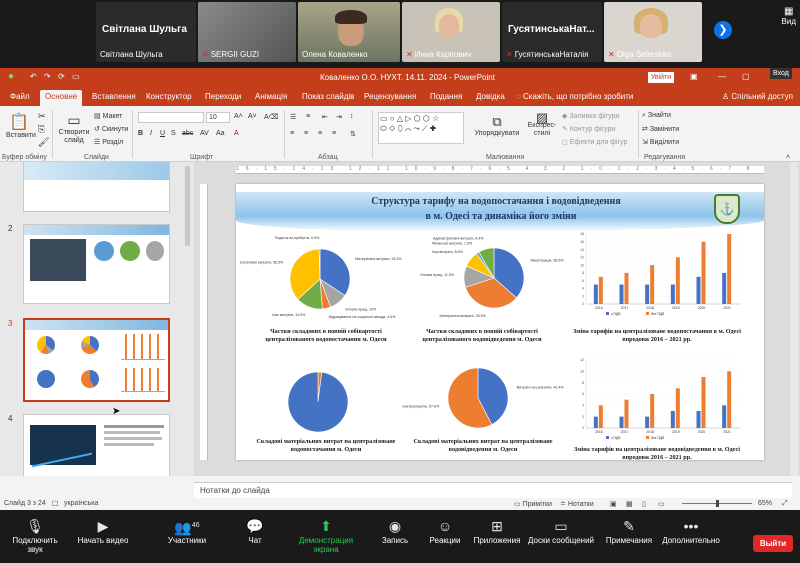 This screenshot has width=800, height=563. I want to click on leave-button: Выйти, so click(773, 543).